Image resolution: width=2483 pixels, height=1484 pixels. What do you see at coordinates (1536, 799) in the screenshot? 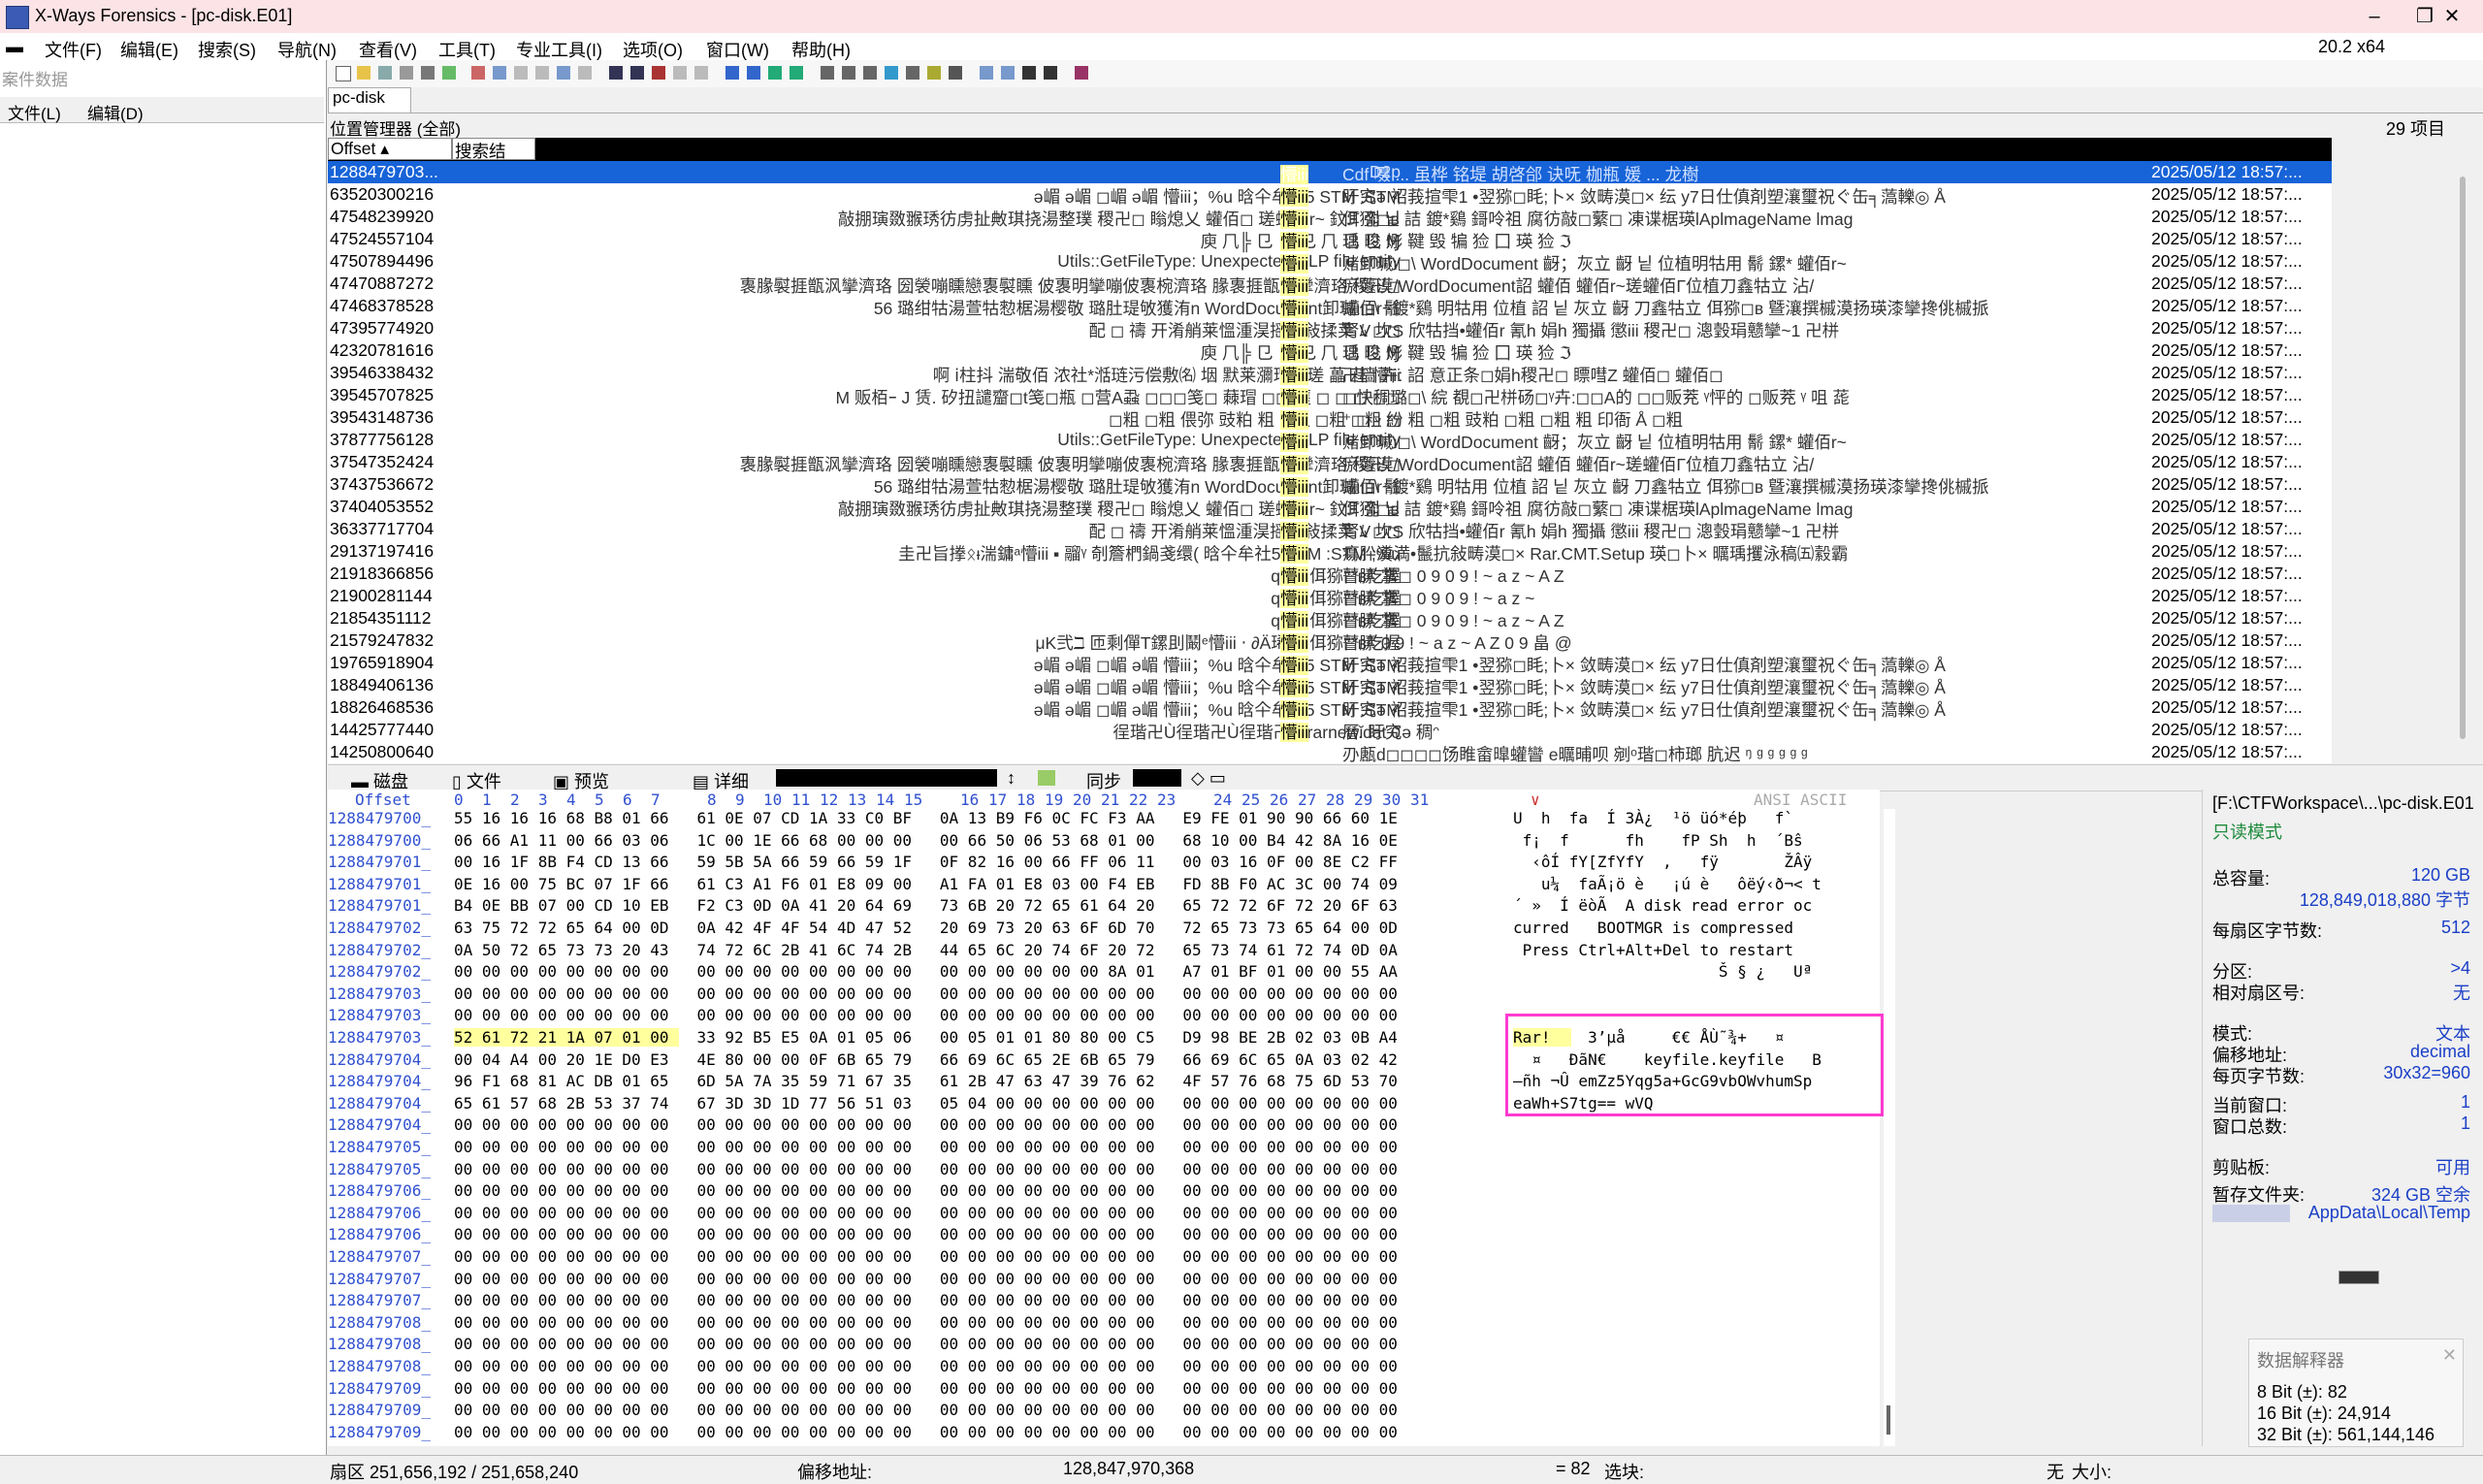
I see `text-dropdown: ∨` at bounding box center [1536, 799].